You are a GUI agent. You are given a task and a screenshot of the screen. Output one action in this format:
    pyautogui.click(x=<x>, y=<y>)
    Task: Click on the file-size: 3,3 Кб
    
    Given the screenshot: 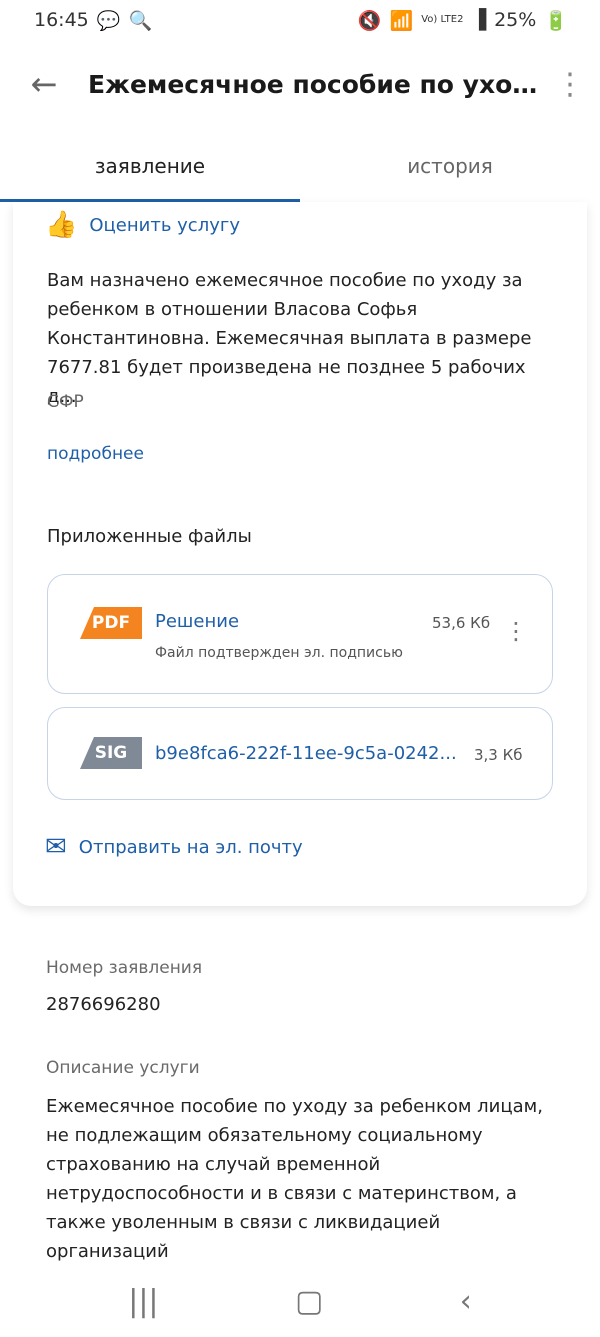 What is the action you would take?
    pyautogui.click(x=498, y=755)
    